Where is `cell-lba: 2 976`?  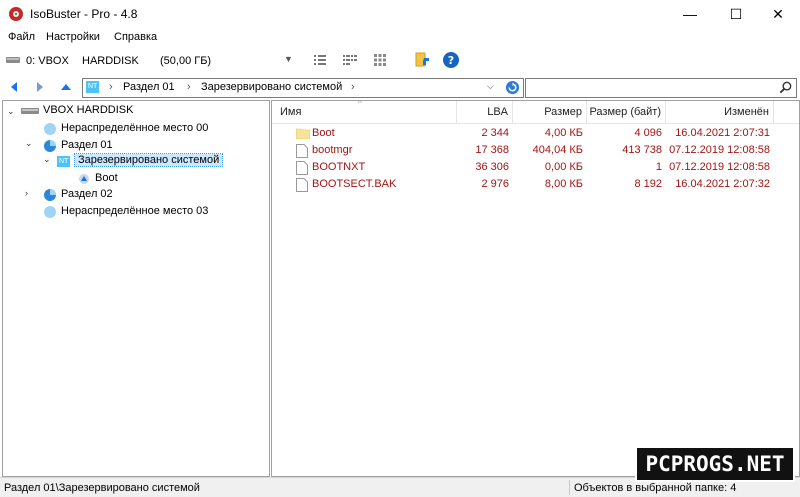 cell-lba: 2 976 is located at coordinates (495, 184).